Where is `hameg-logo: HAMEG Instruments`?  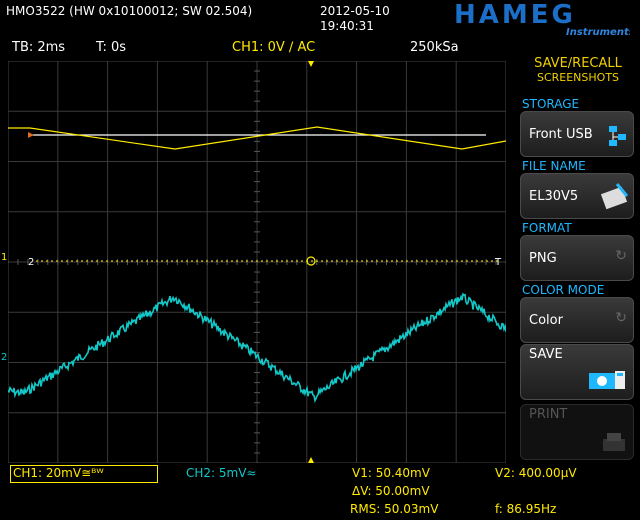 hameg-logo: HAMEG Instruments is located at coordinates (543, 19).